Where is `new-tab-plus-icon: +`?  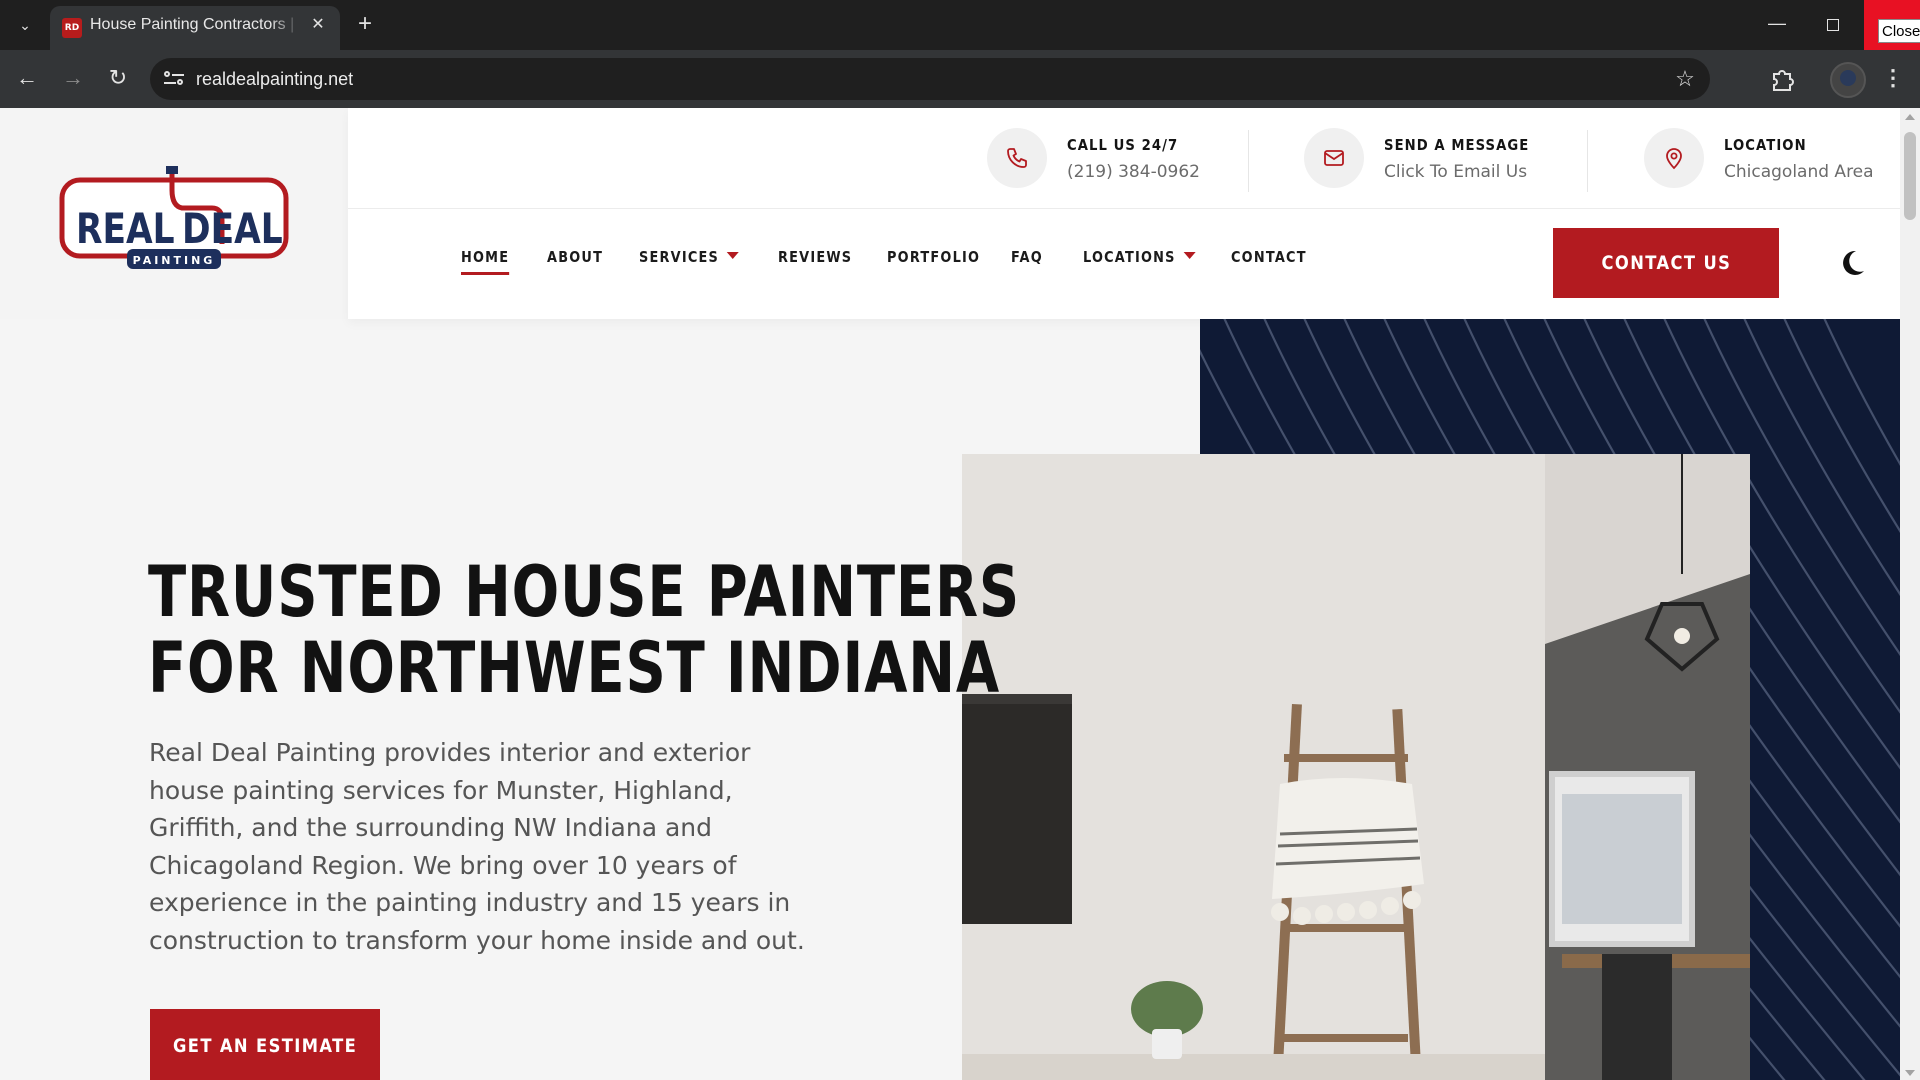
new-tab-plus-icon: + is located at coordinates (365, 25).